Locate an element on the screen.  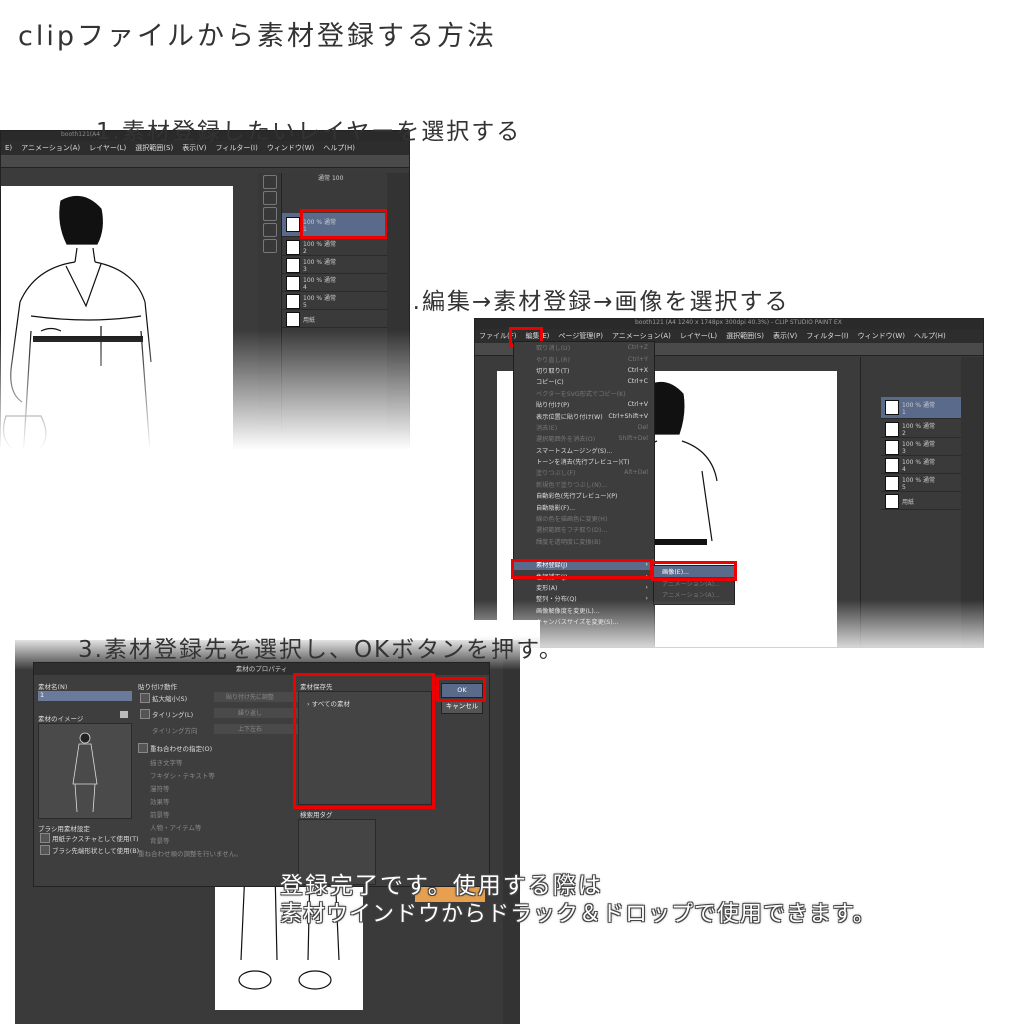
overlap-label: 重ね合わせの指定(O) is located at coordinates (181, 749).